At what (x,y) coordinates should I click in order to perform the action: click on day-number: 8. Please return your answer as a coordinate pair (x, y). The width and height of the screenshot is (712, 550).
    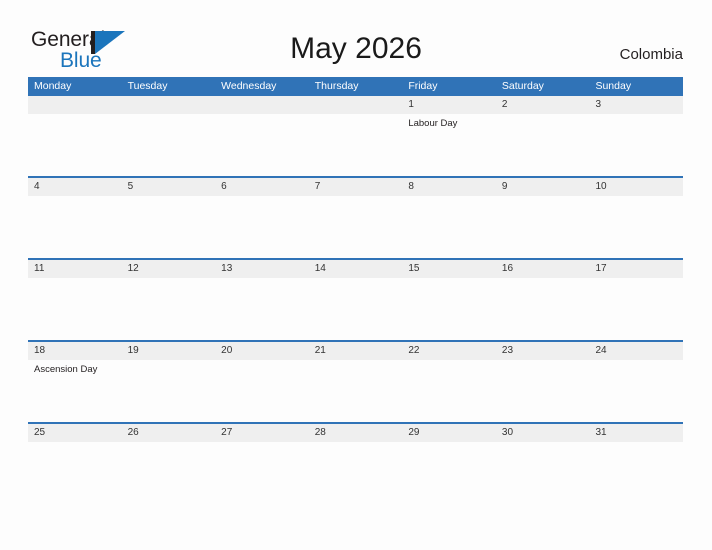
    Looking at the image, I should click on (449, 187).